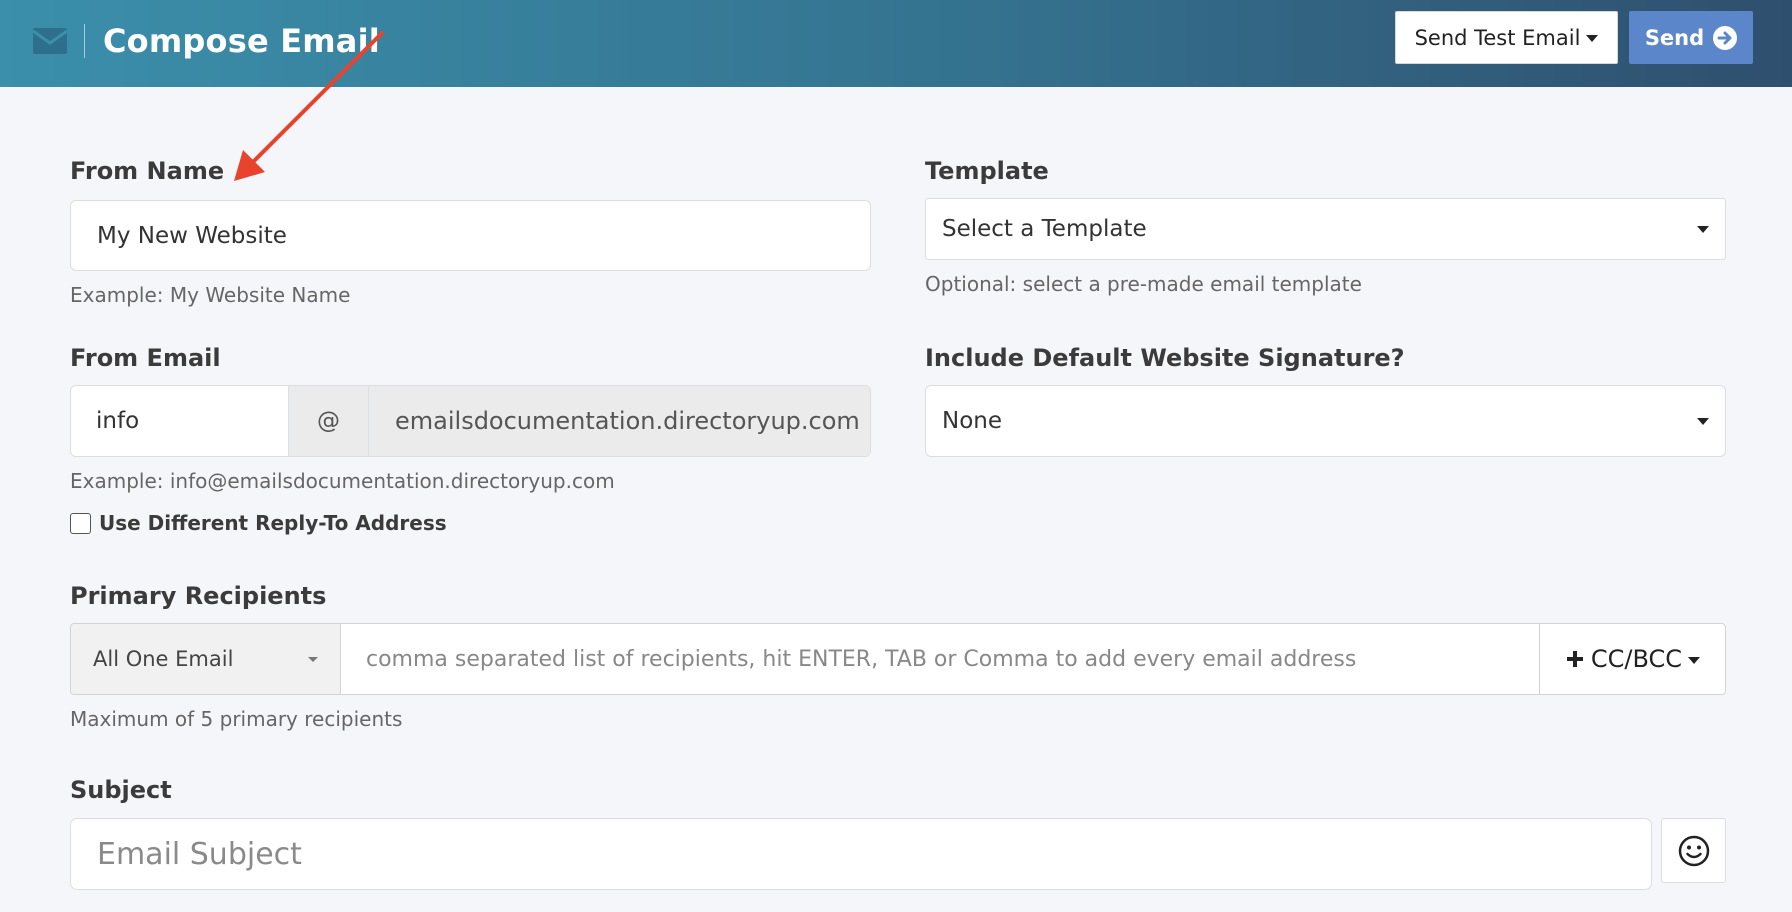 The height and width of the screenshot is (912, 1792). I want to click on subject-label: Subject, so click(121, 790).